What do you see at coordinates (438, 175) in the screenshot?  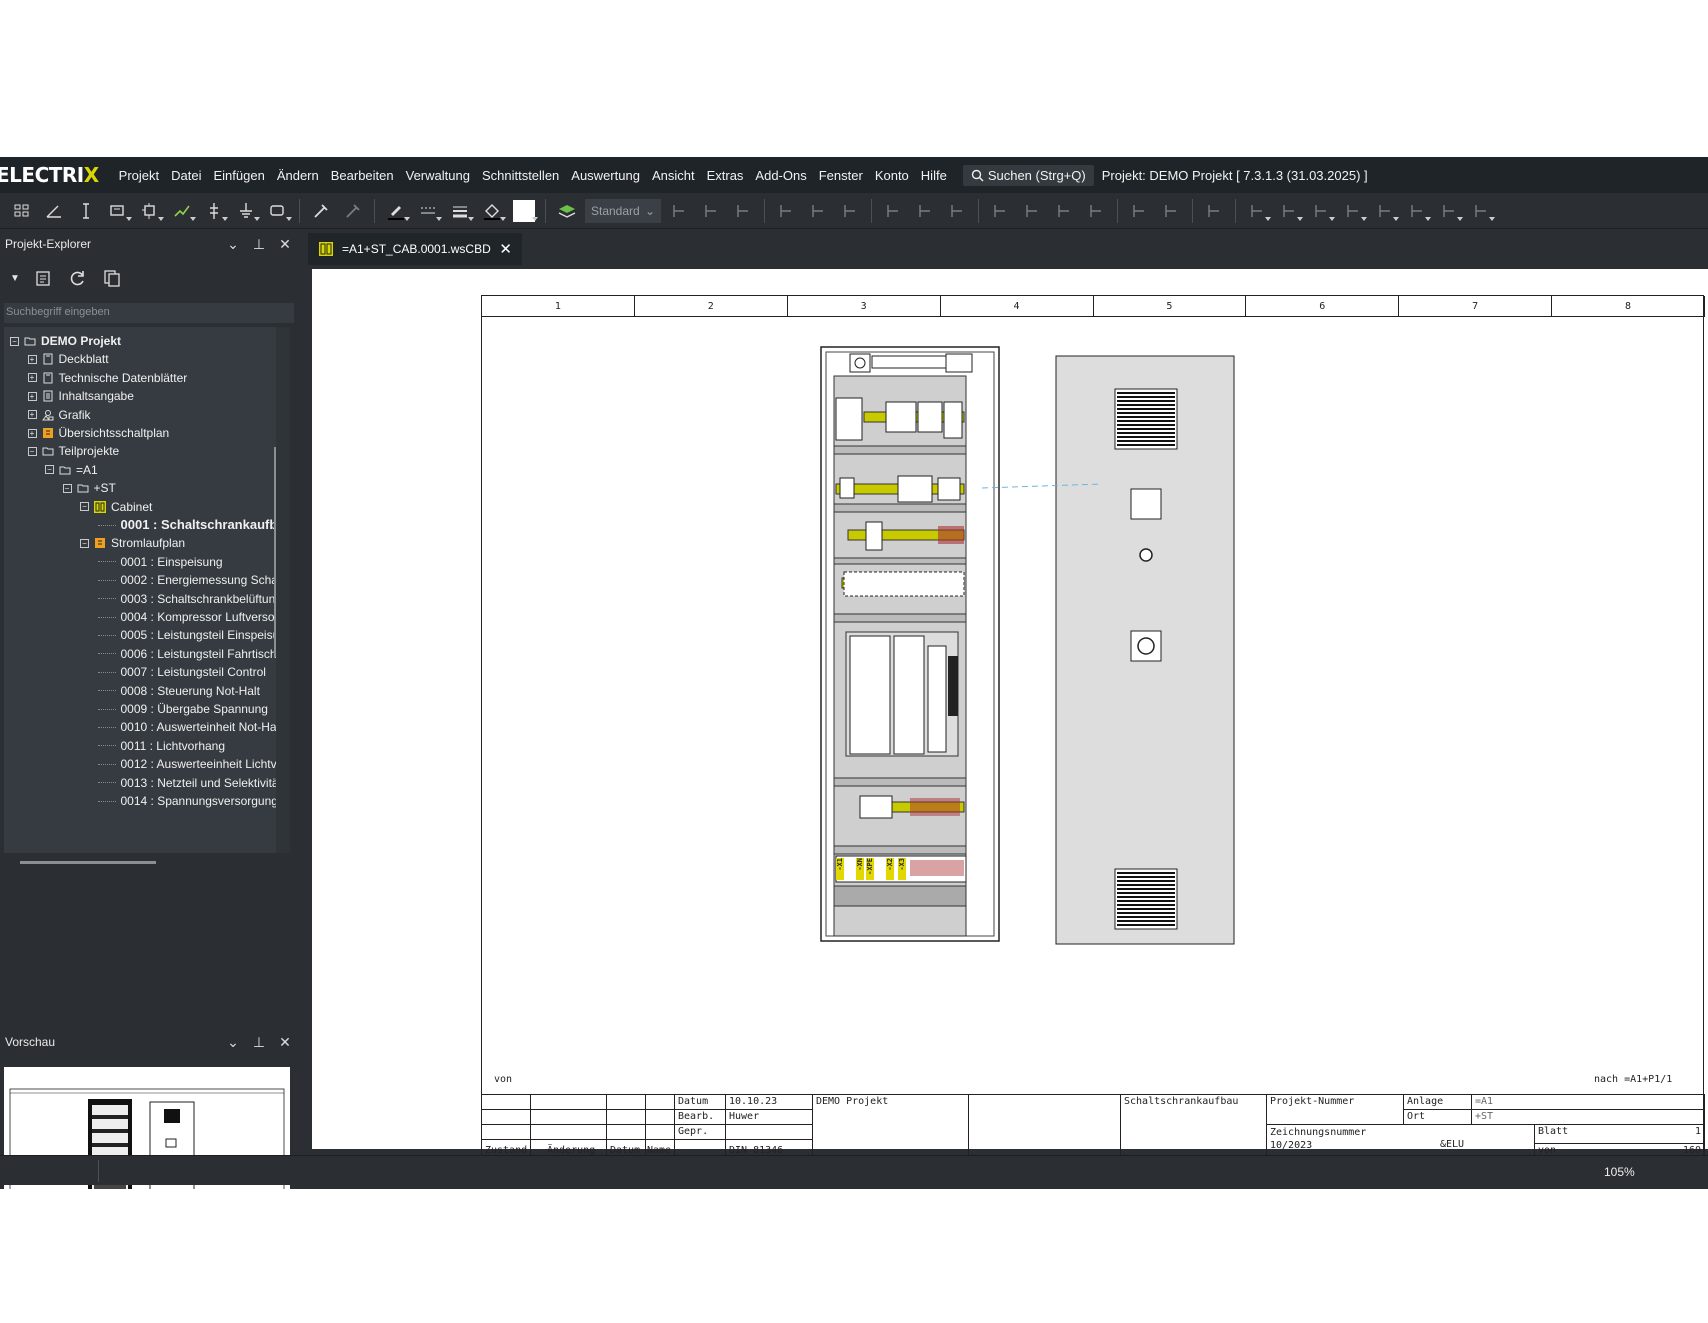 I see `menu-verwaltung: Verwaltung` at bounding box center [438, 175].